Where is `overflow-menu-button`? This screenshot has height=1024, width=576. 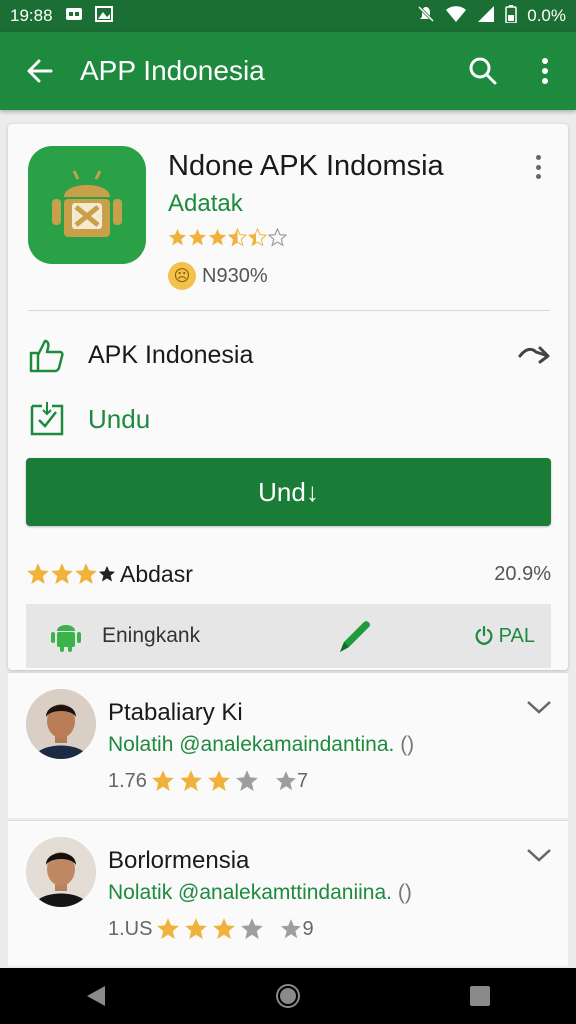 overflow-menu-button is located at coordinates (545, 71).